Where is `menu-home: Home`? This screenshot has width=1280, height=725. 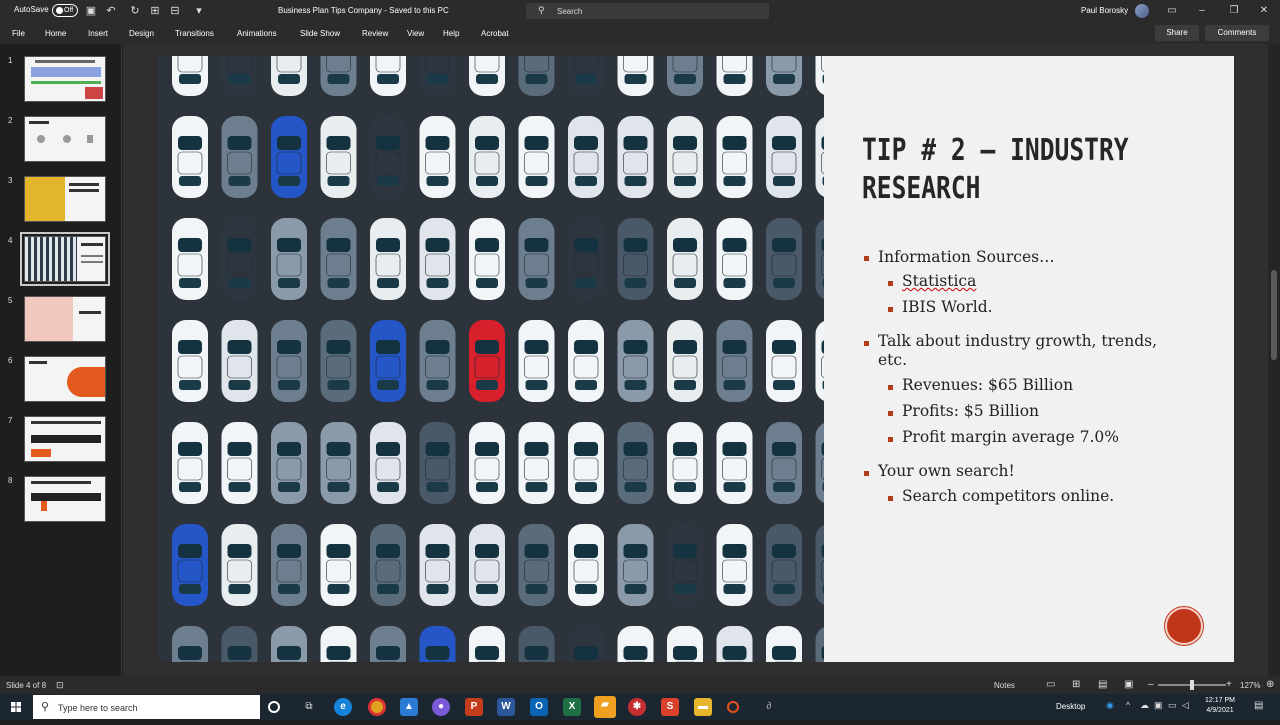 menu-home: Home is located at coordinates (55, 33).